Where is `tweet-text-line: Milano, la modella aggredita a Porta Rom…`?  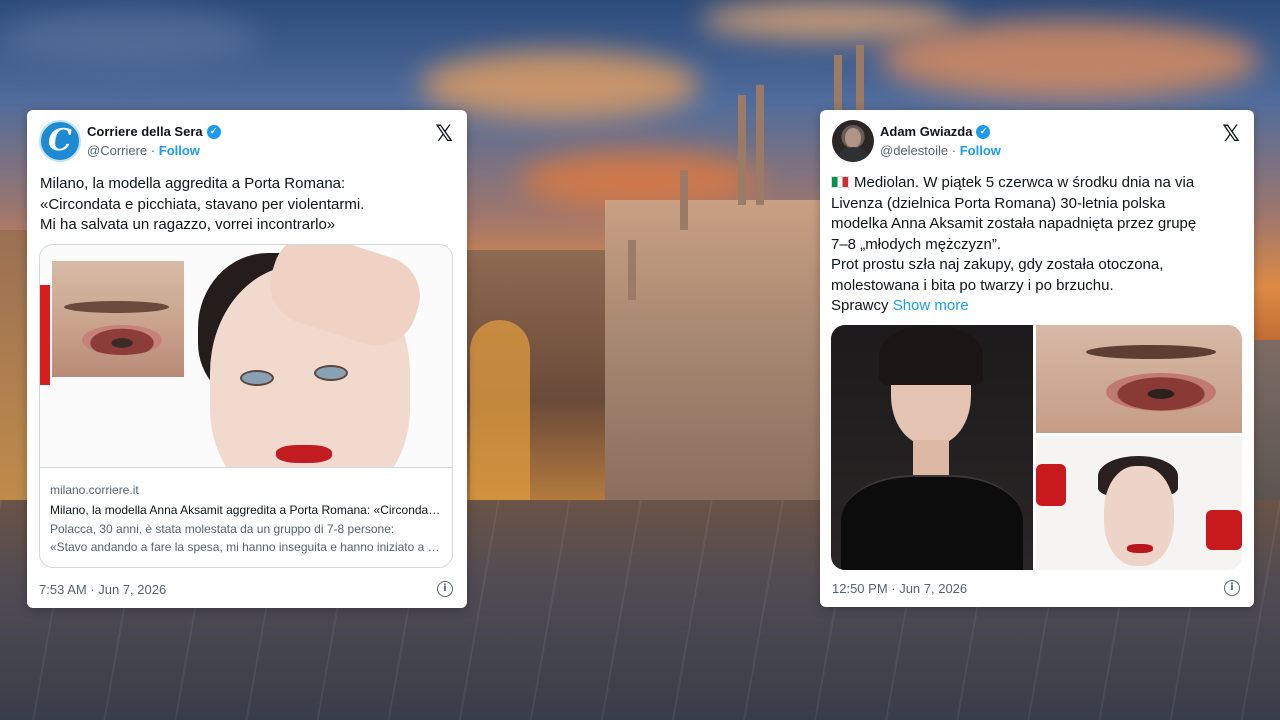
tweet-text-line: Milano, la modella aggredita a Porta Rom… is located at coordinates (193, 183).